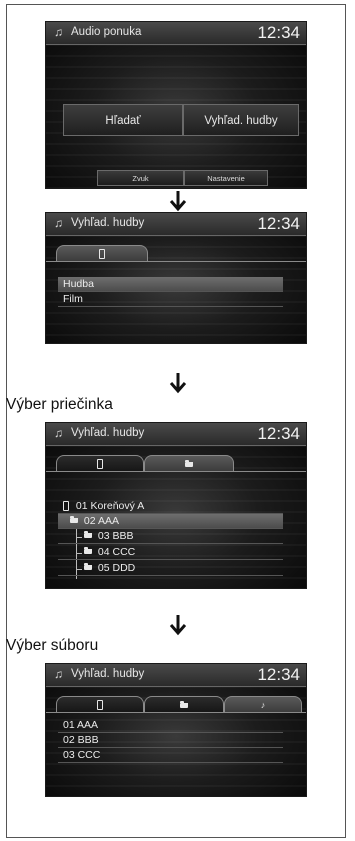  I want to click on music-search-screen: ♫ Vyhľad. hudby 12:34 Hudba Film, so click(176, 278).